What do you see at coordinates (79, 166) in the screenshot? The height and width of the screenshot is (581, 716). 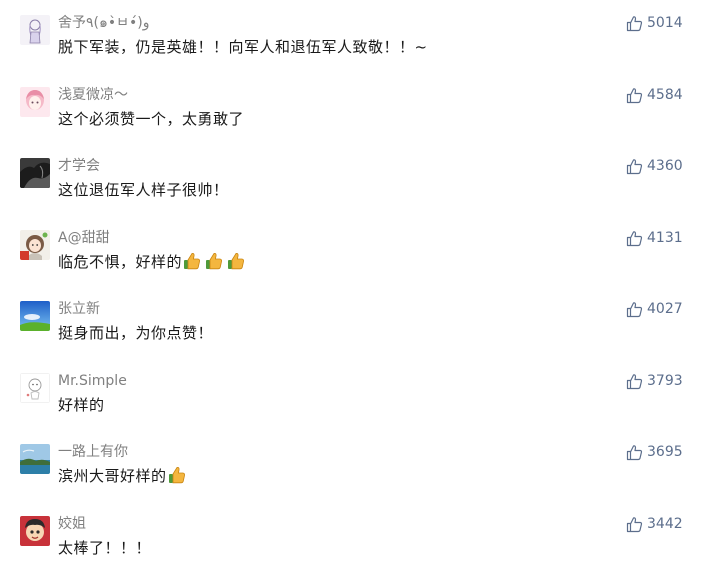 I see `username: 才学会` at bounding box center [79, 166].